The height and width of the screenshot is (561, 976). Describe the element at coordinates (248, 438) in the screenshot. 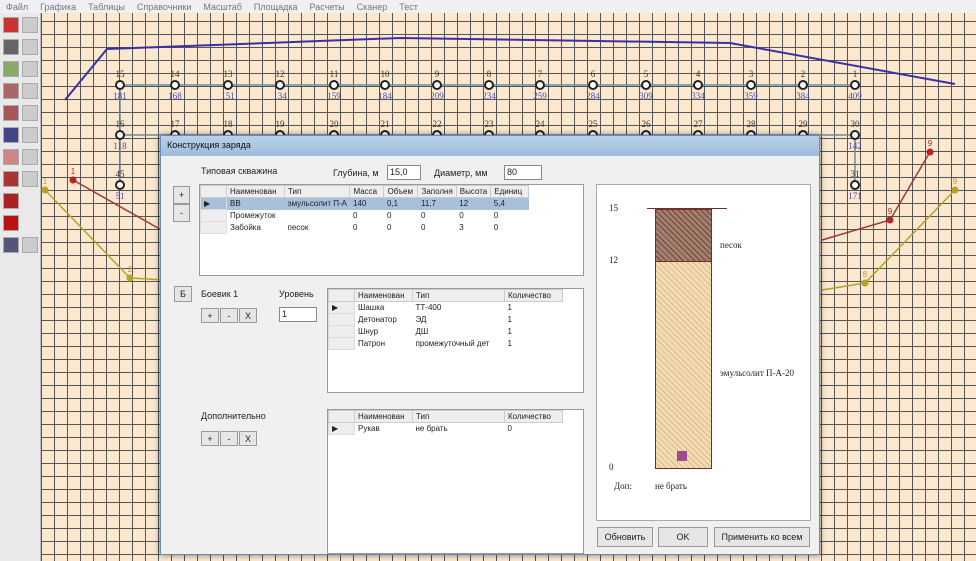

I see `extra-delete-button: X` at that location.